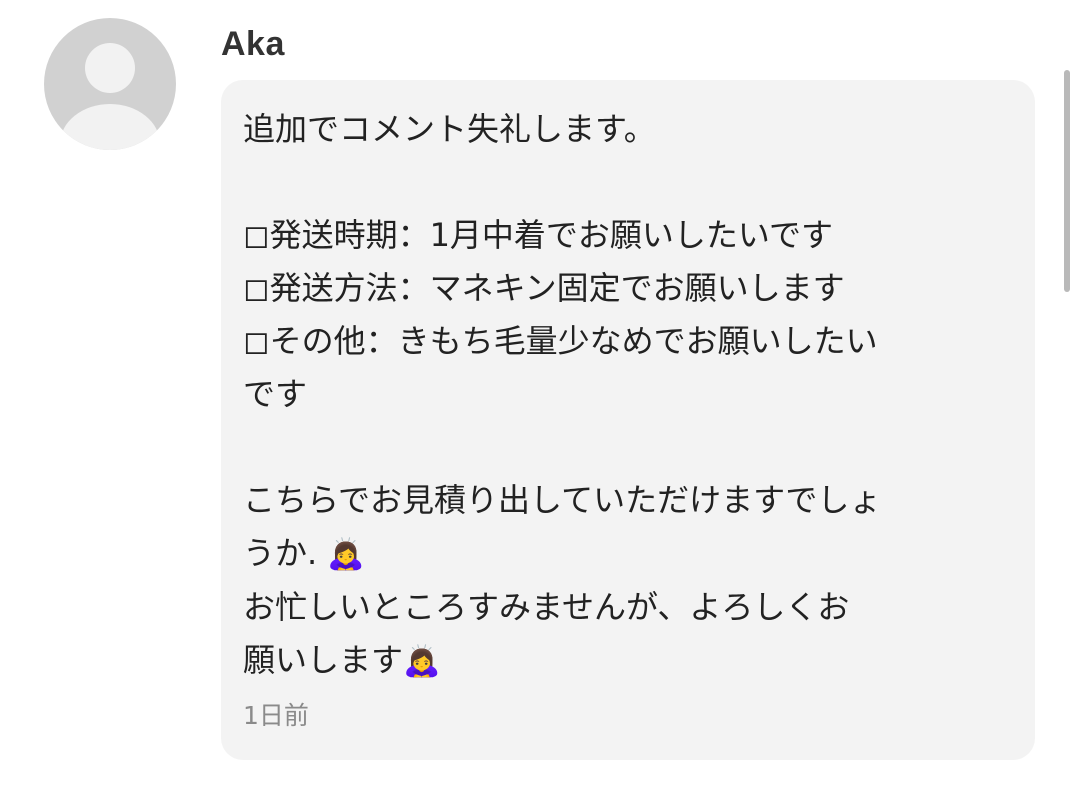  I want to click on user-avatar-icon, so click(110, 84).